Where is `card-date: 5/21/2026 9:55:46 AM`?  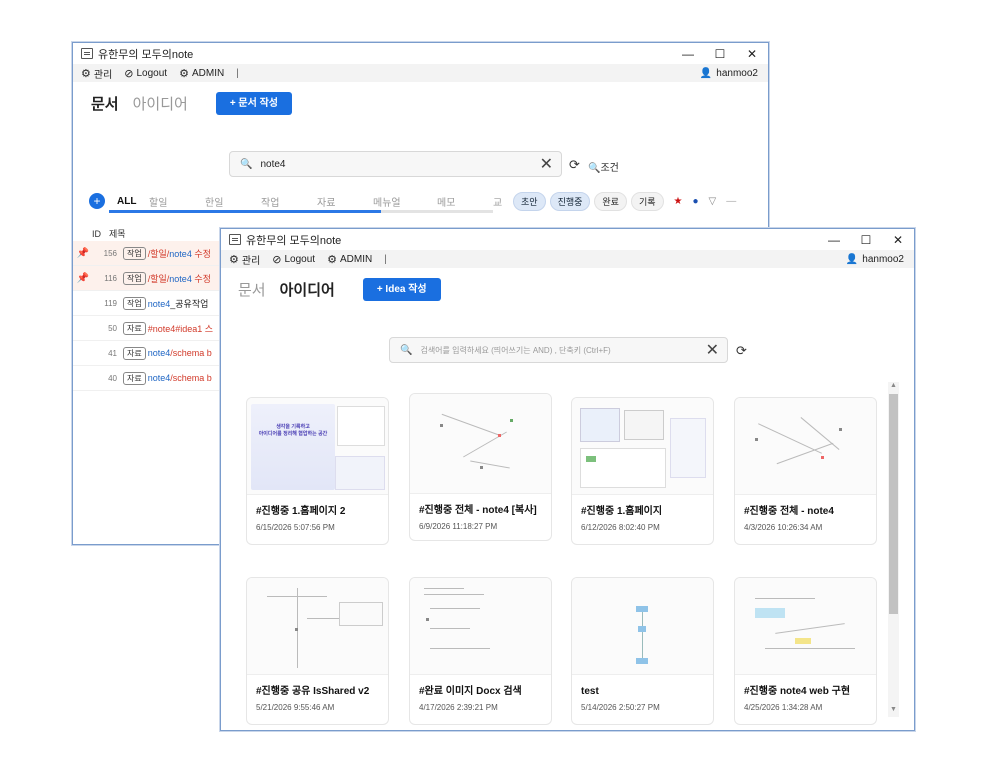
card-date: 5/21/2026 9:55:46 AM is located at coordinates (295, 707).